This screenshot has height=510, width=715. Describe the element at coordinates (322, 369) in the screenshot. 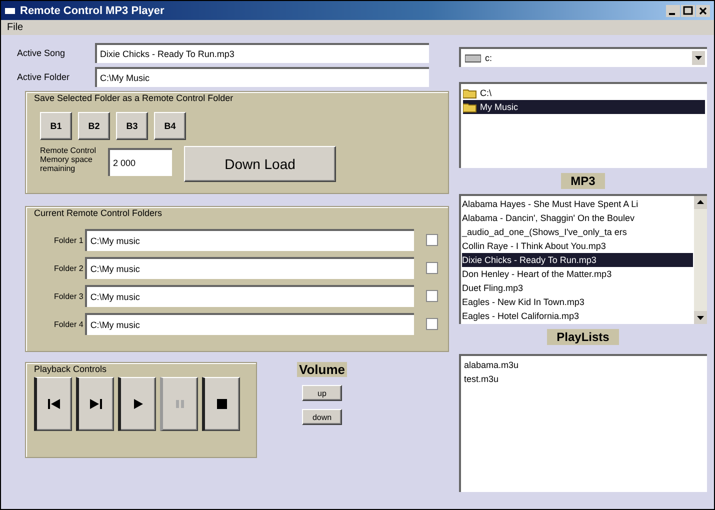

I see `volume-label: Volume` at that location.